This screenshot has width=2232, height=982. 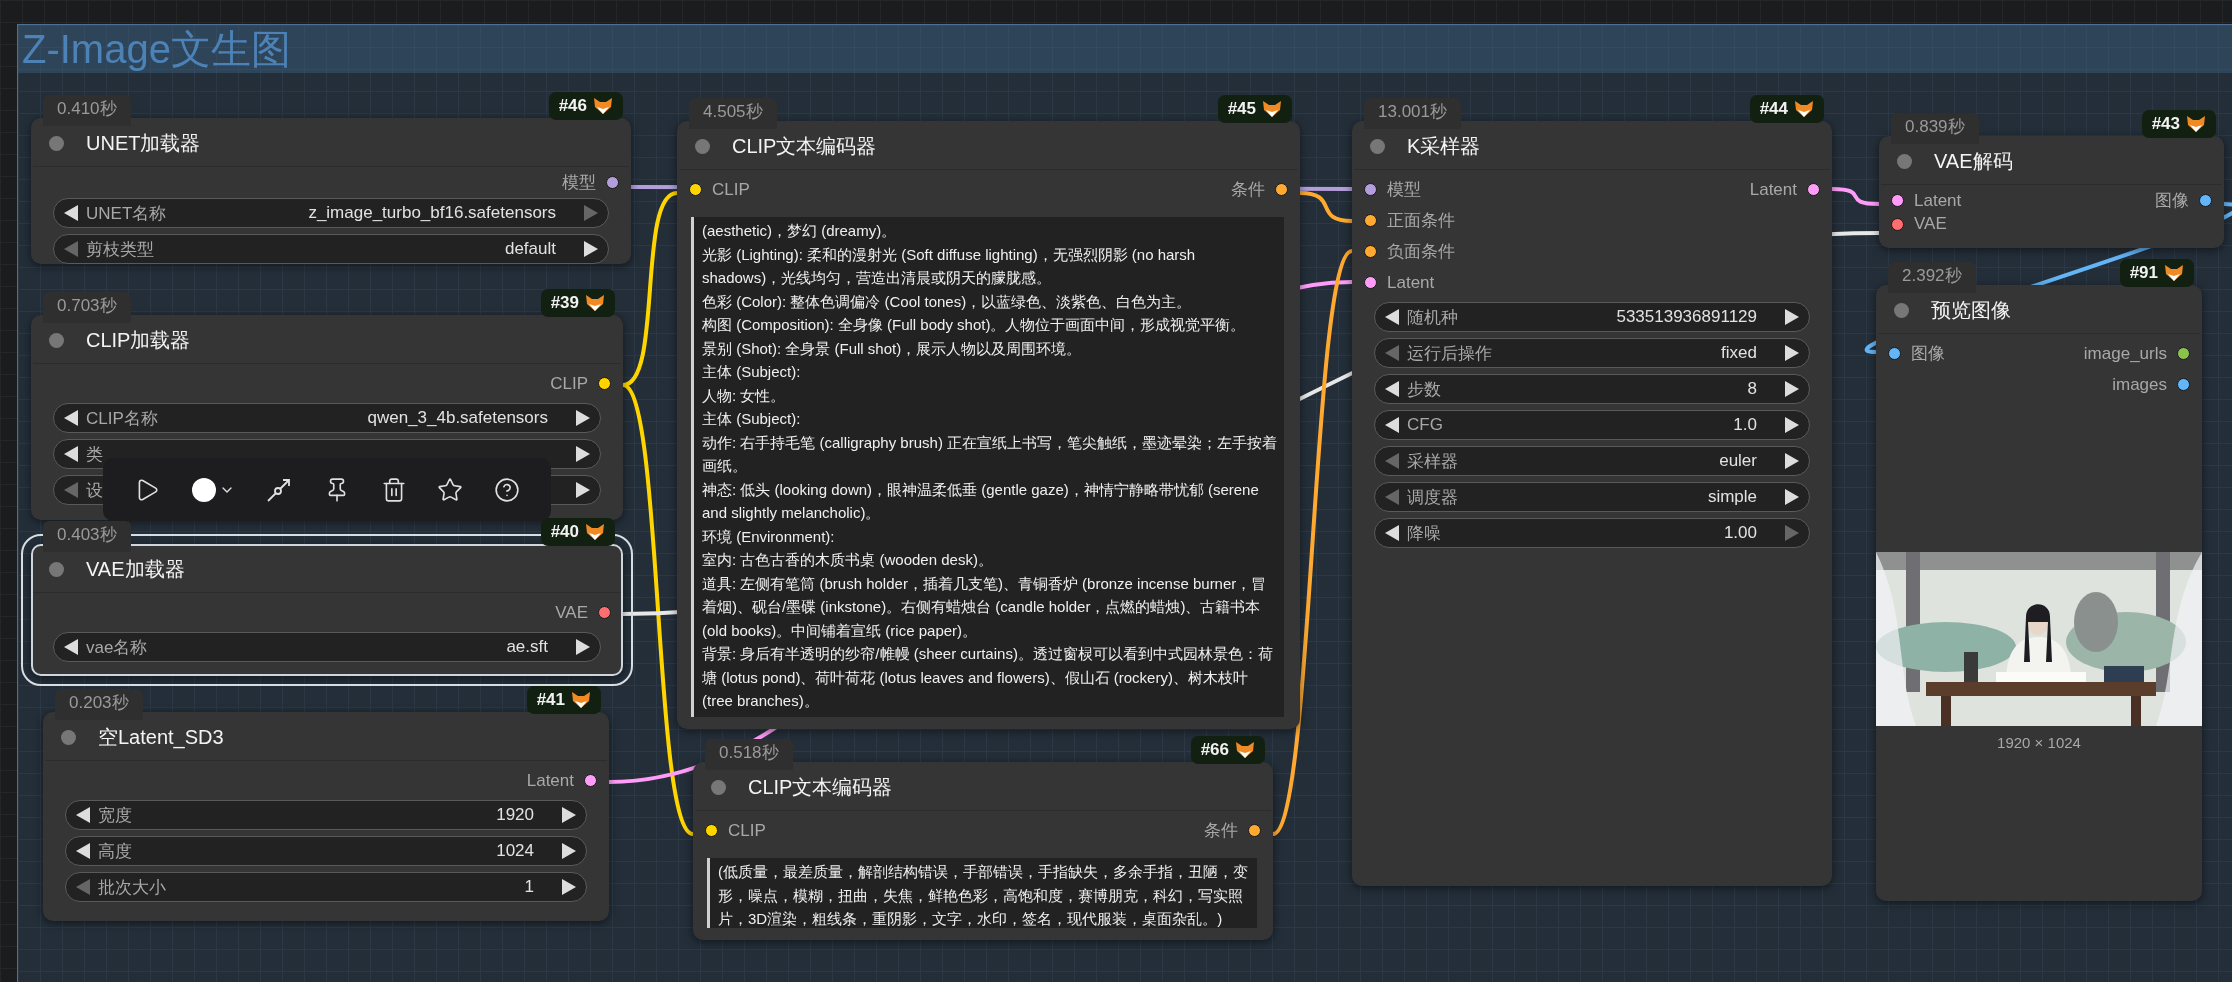 What do you see at coordinates (2156, 273) in the screenshot?
I see `node-id-badge: #91` at bounding box center [2156, 273].